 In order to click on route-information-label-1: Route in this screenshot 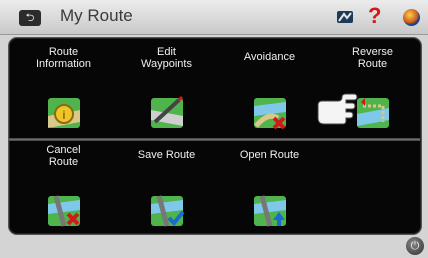, I will do `click(63, 52)`.